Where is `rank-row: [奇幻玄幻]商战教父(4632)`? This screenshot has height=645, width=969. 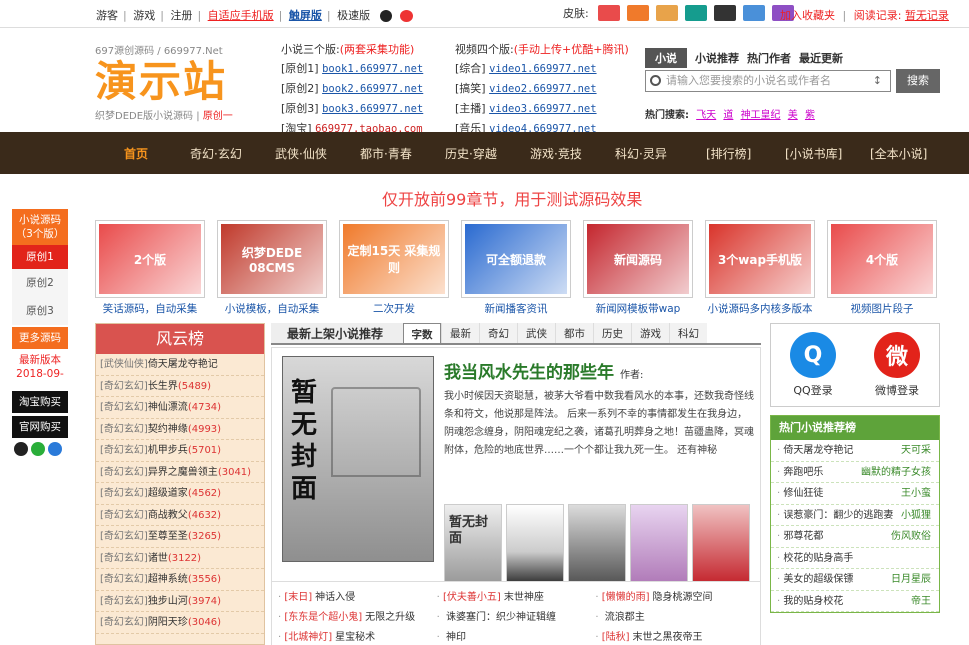 rank-row: [奇幻玄幻]商战教父(4632) is located at coordinates (180, 515).